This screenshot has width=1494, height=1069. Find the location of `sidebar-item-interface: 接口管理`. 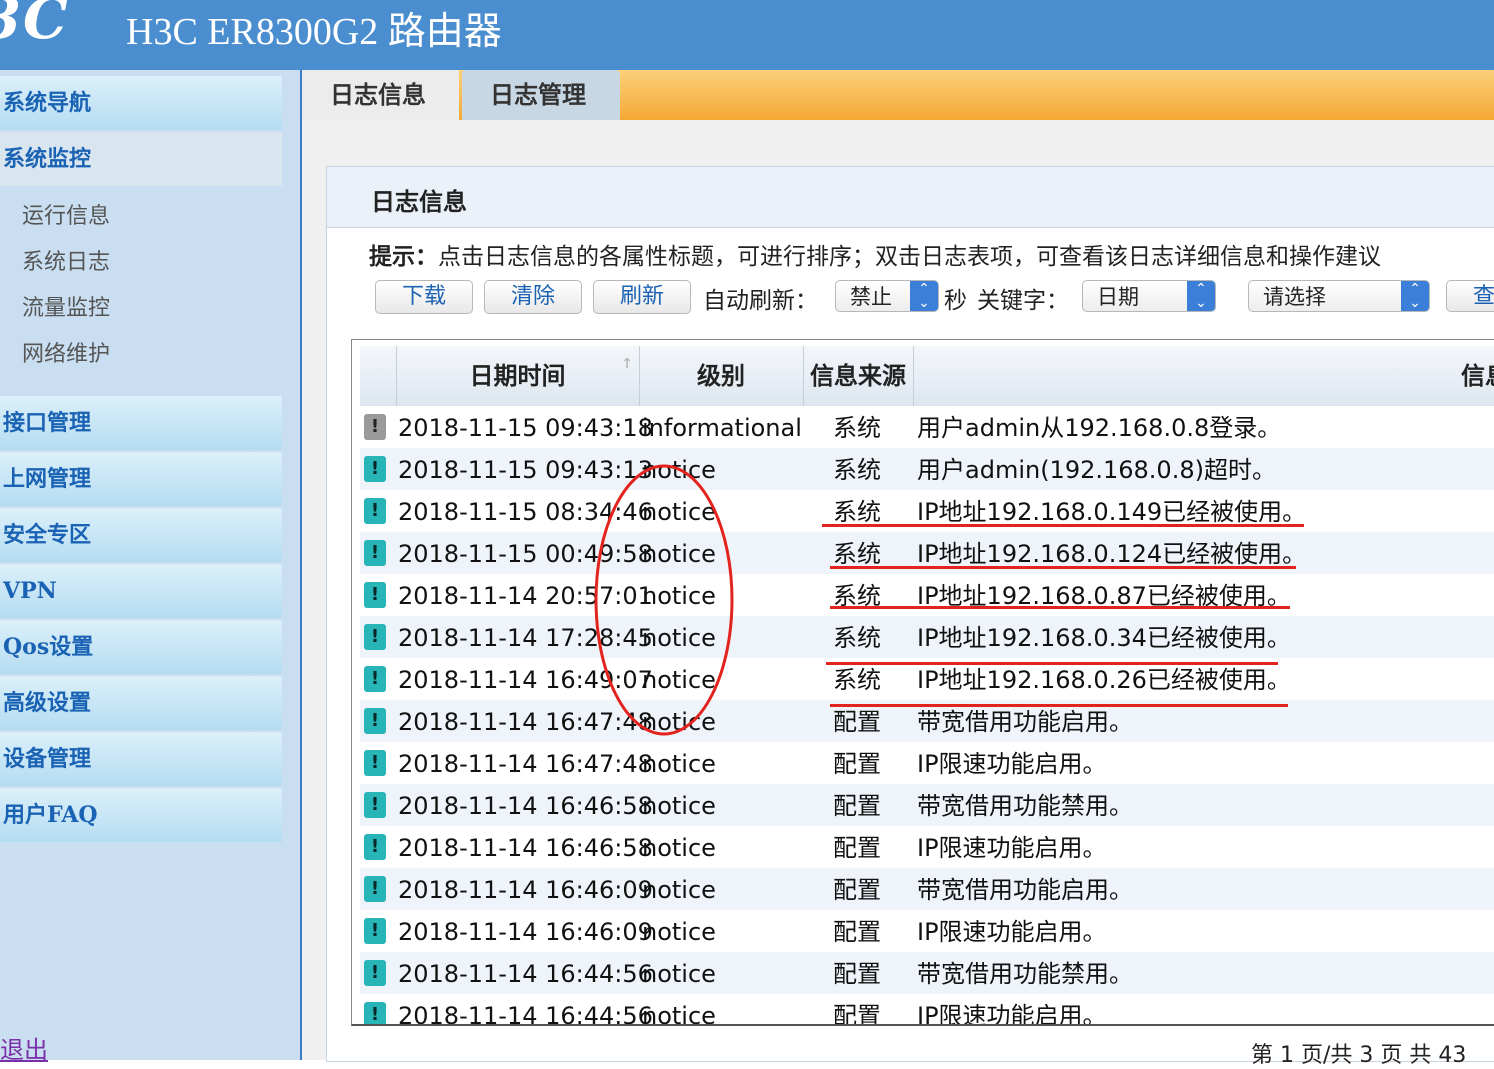

sidebar-item-interface: 接口管理 is located at coordinates (141, 423).